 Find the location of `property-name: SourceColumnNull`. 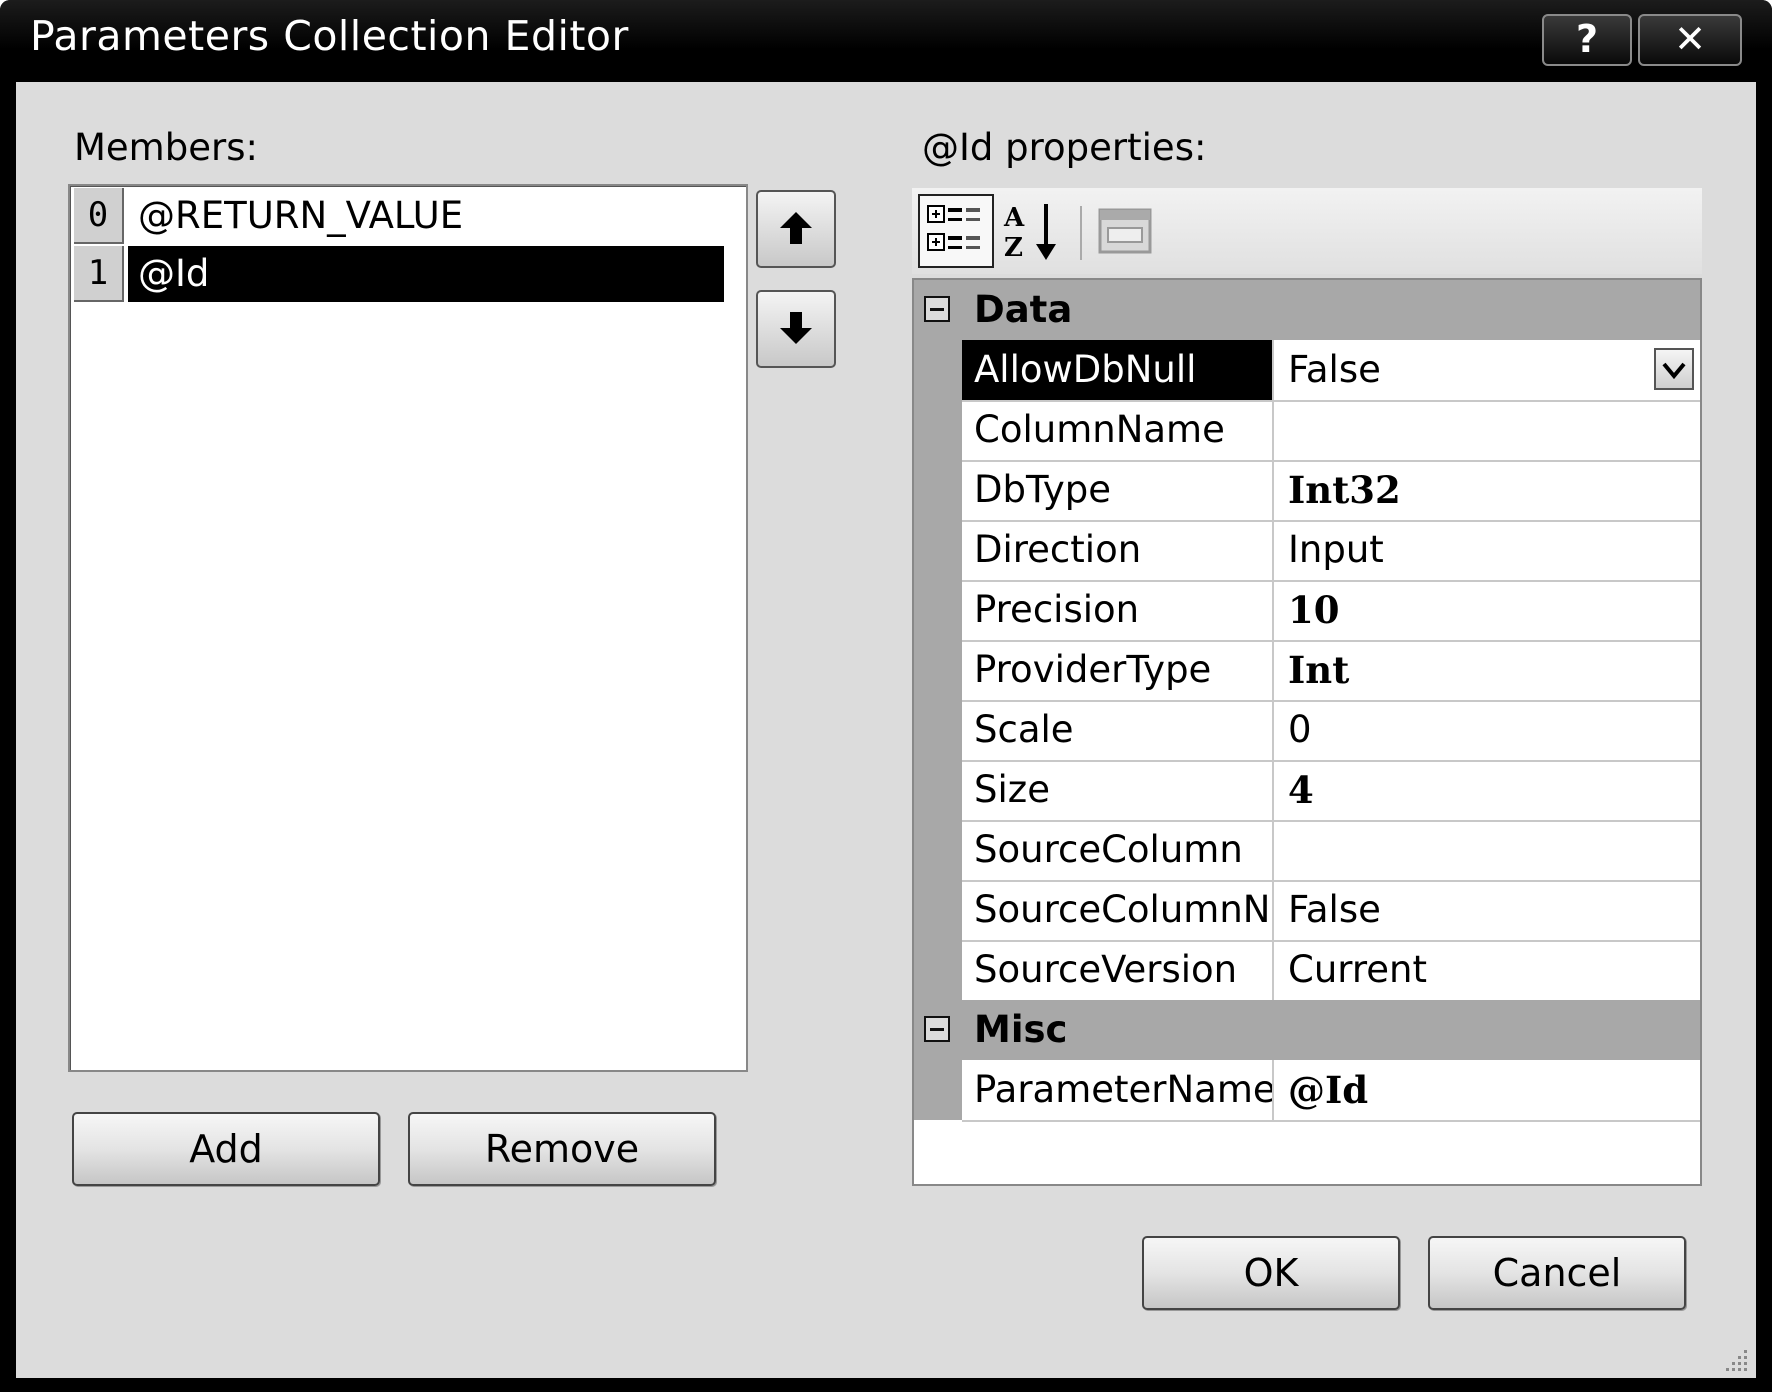

property-name: SourceColumnNull is located at coordinates (1118, 910).